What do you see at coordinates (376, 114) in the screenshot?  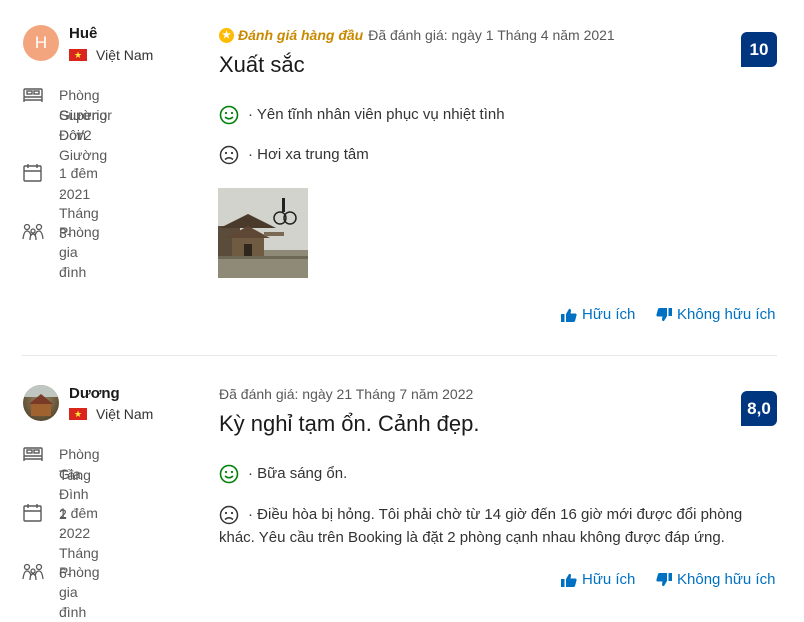 I see `positive-text: · Yên tĩnh nhân viên phục vụ nhiệt tình` at bounding box center [376, 114].